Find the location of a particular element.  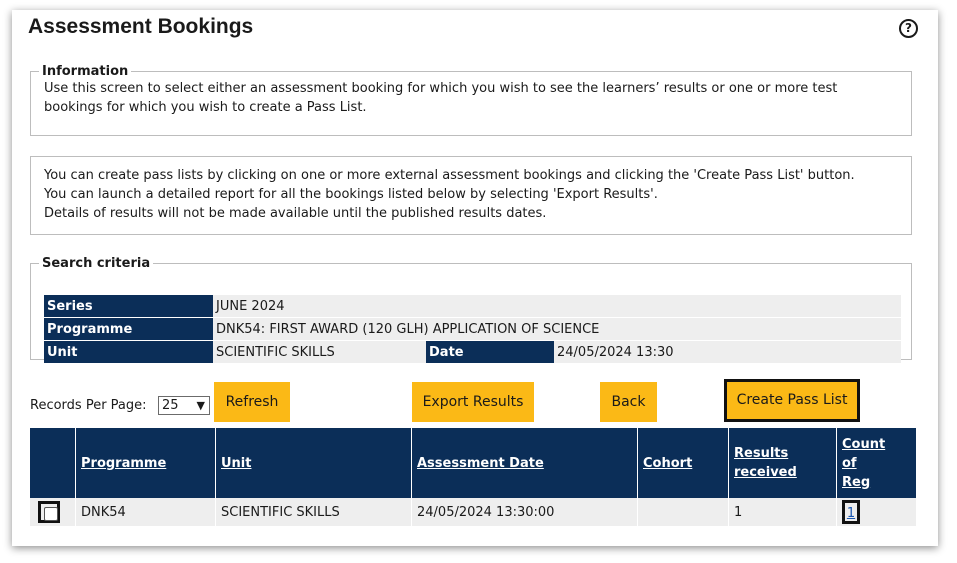

count-of-reg-line-1: Count is located at coordinates (864, 444).